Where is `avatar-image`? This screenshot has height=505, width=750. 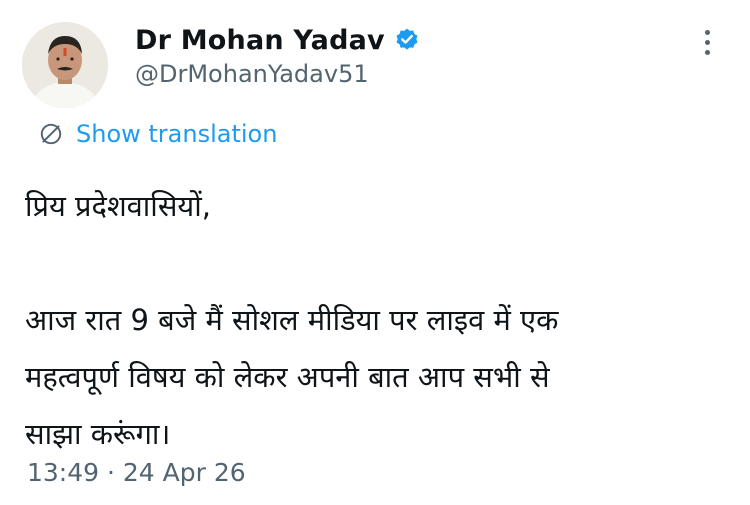 avatar-image is located at coordinates (65, 65).